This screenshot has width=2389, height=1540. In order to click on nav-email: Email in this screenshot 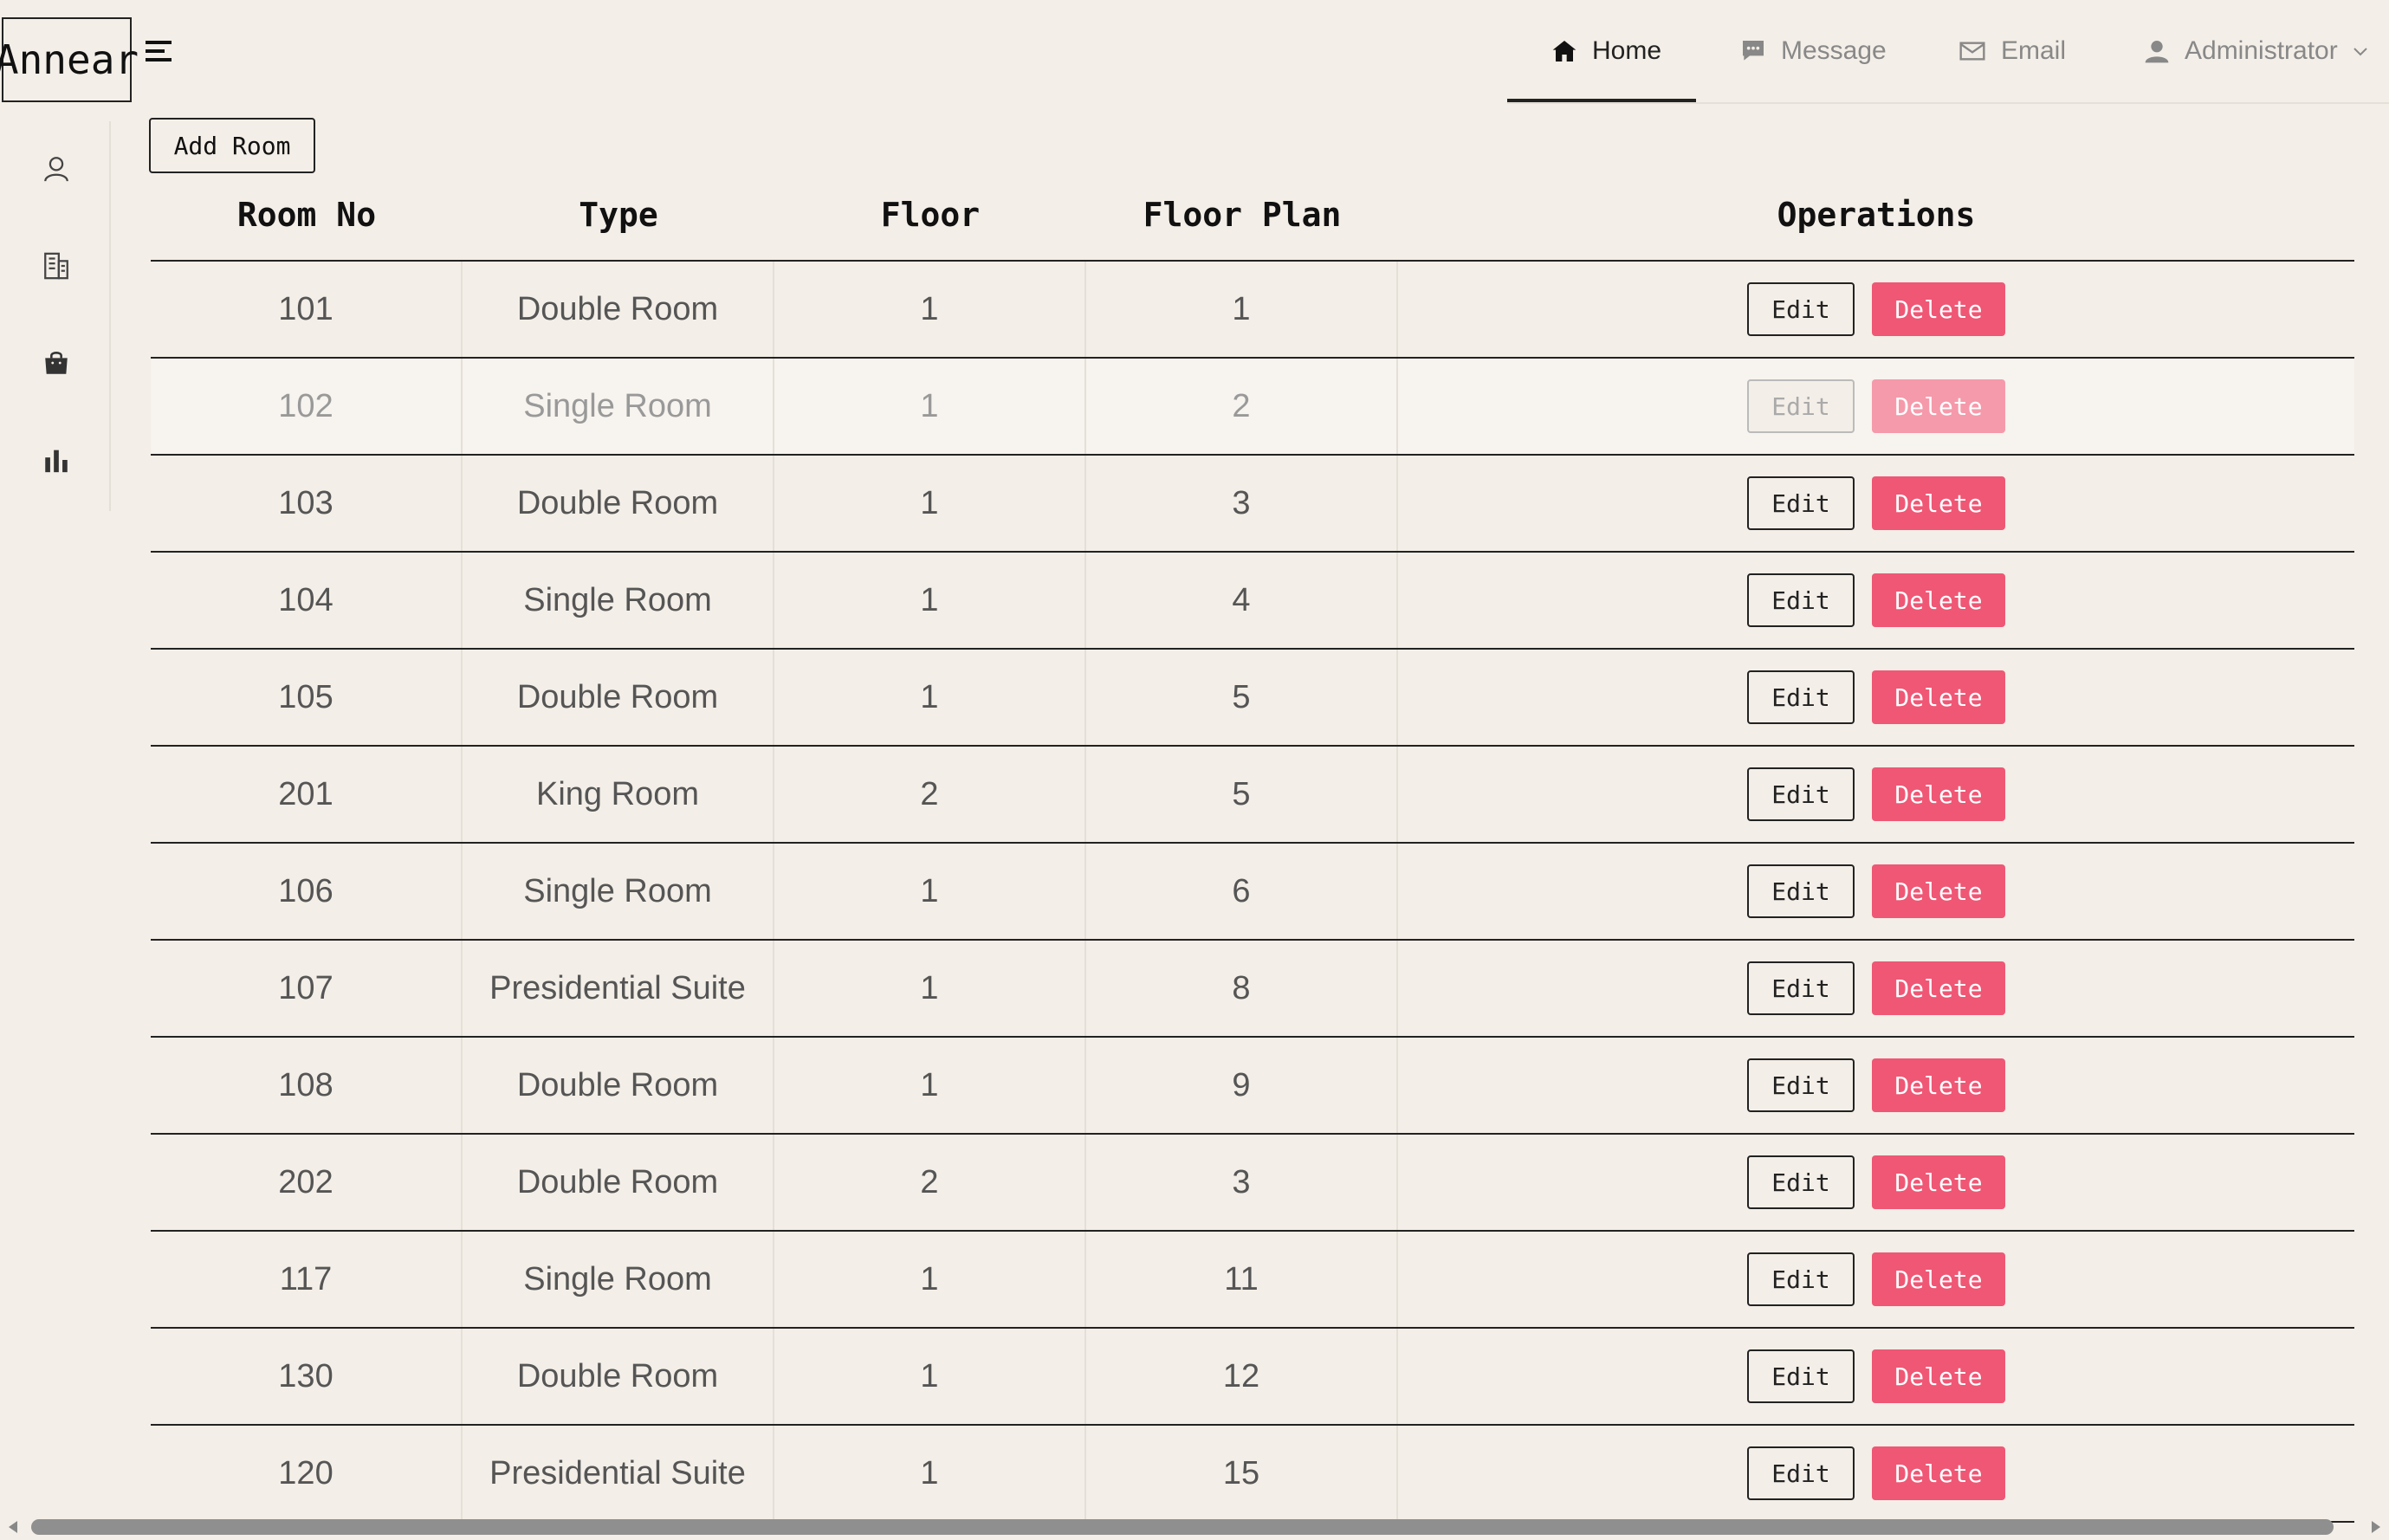, I will do `click(2012, 51)`.